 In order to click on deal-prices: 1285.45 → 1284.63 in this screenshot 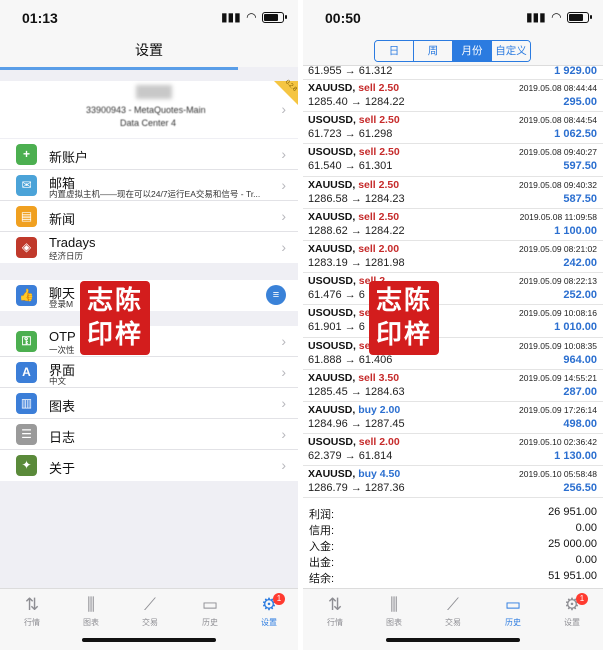, I will do `click(356, 391)`.